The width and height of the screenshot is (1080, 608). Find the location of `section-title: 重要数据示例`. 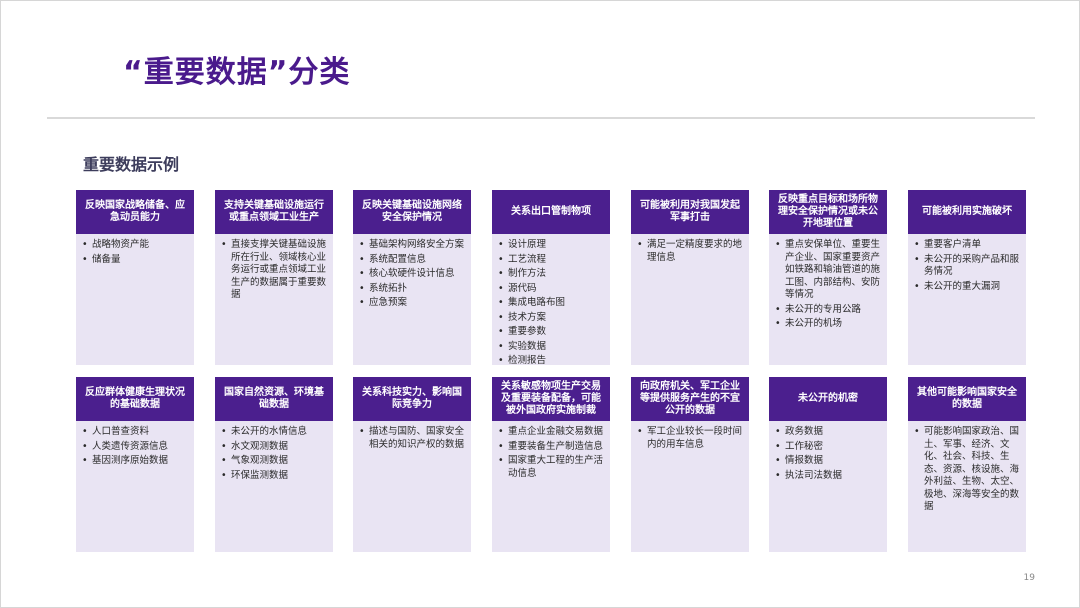

section-title: 重要数据示例 is located at coordinates (131, 164).